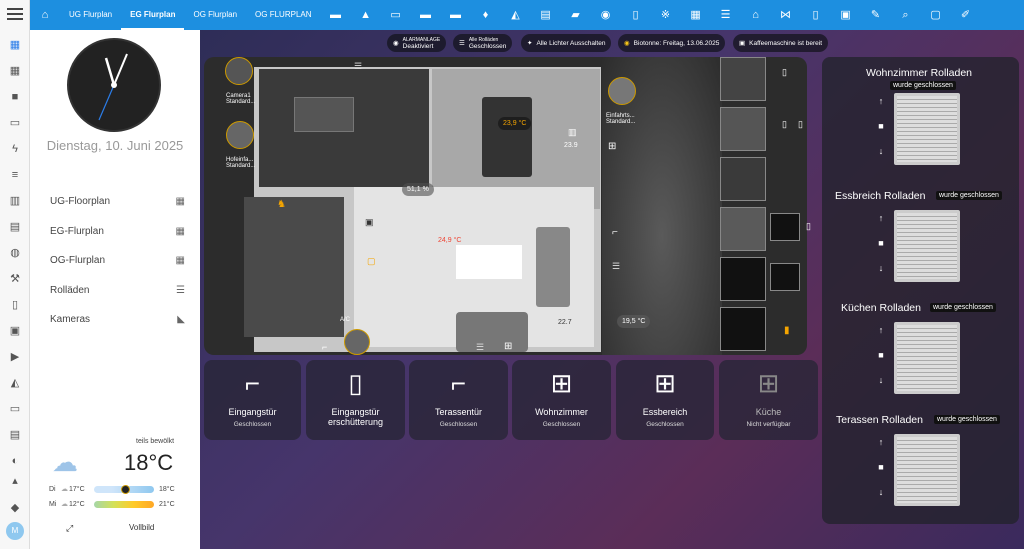  What do you see at coordinates (756, 15) in the screenshot?
I see `home2-icon: ⌂` at bounding box center [756, 15].